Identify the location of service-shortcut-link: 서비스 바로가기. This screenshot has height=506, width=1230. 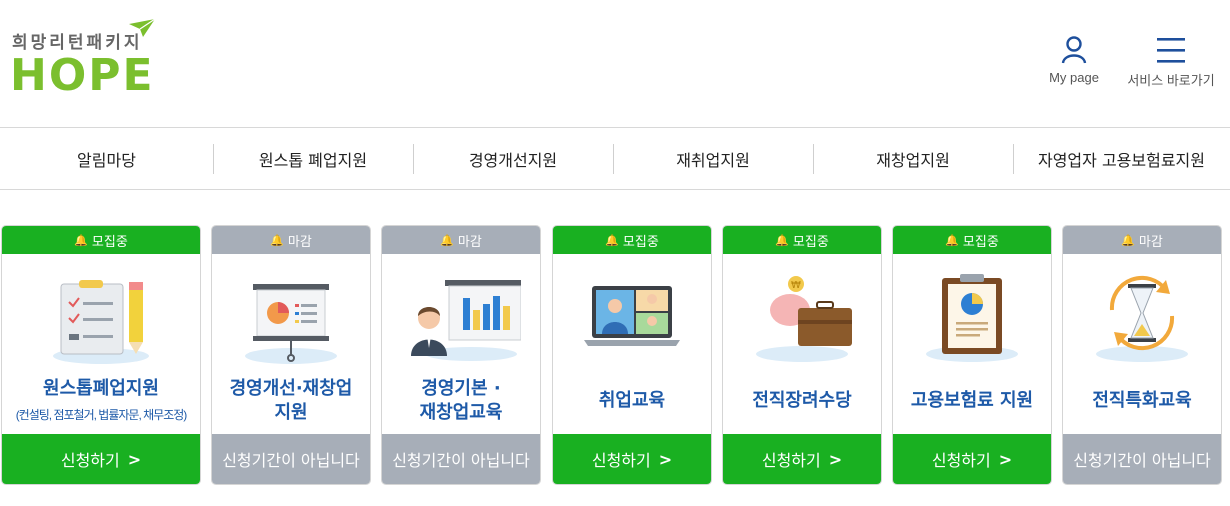
(1171, 62).